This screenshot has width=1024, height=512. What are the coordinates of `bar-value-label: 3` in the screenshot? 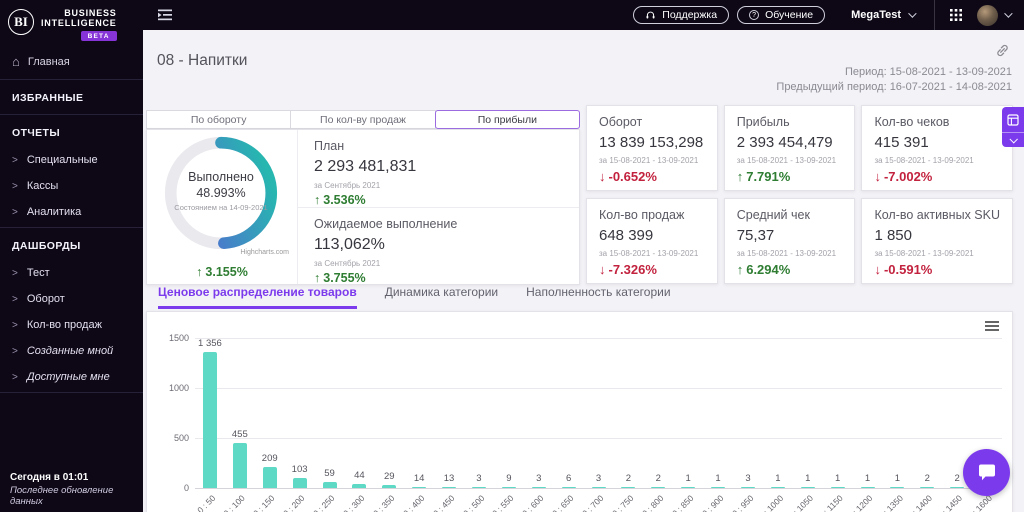 It's located at (598, 478).